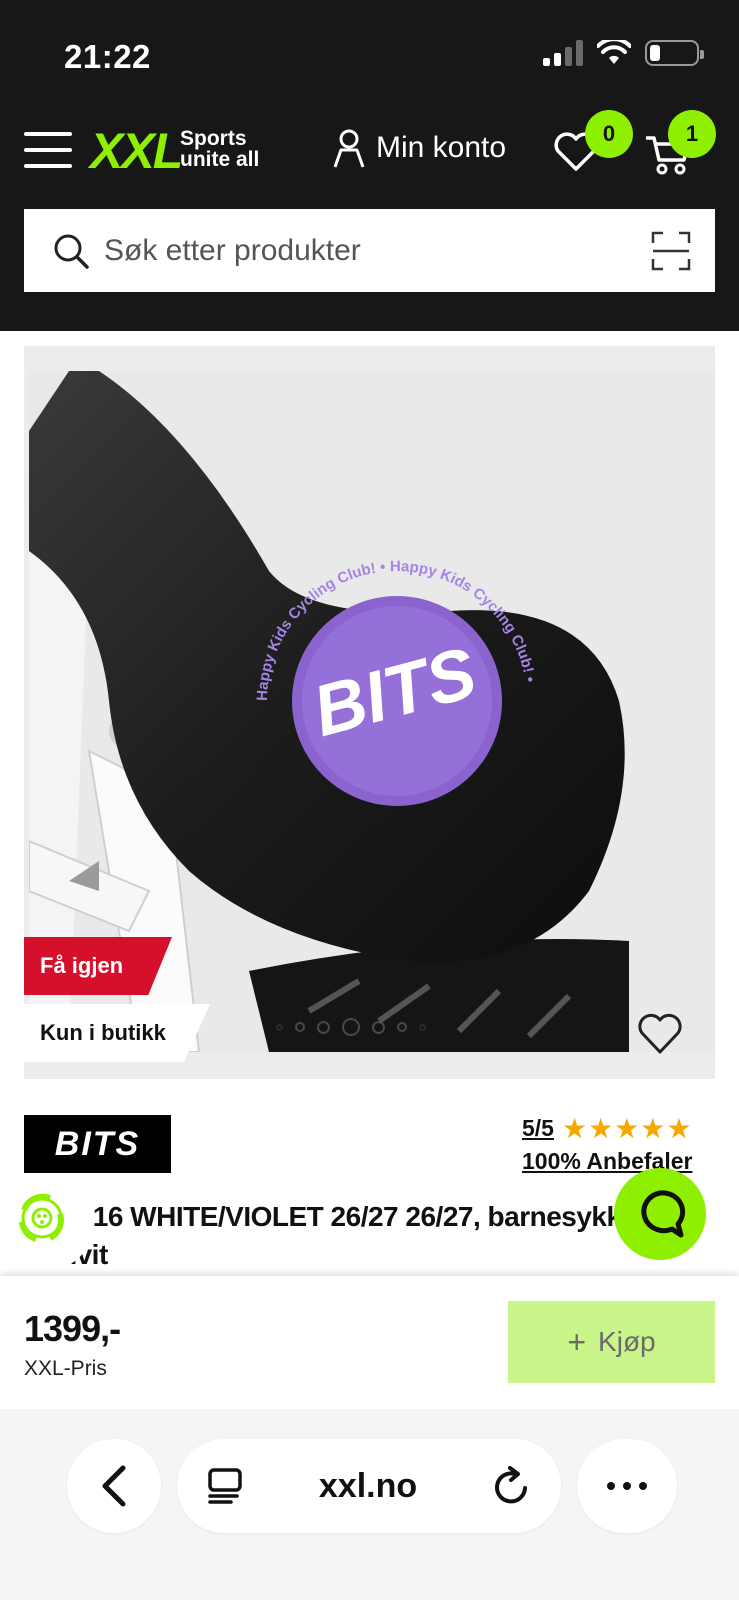 The width and height of the screenshot is (739, 1600). I want to click on wishlist-count-badge: 0, so click(609, 134).